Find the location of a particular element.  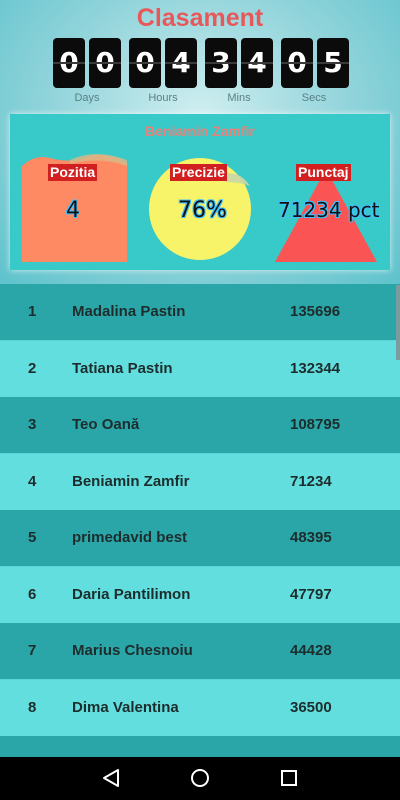

back-icon is located at coordinates (111, 778).